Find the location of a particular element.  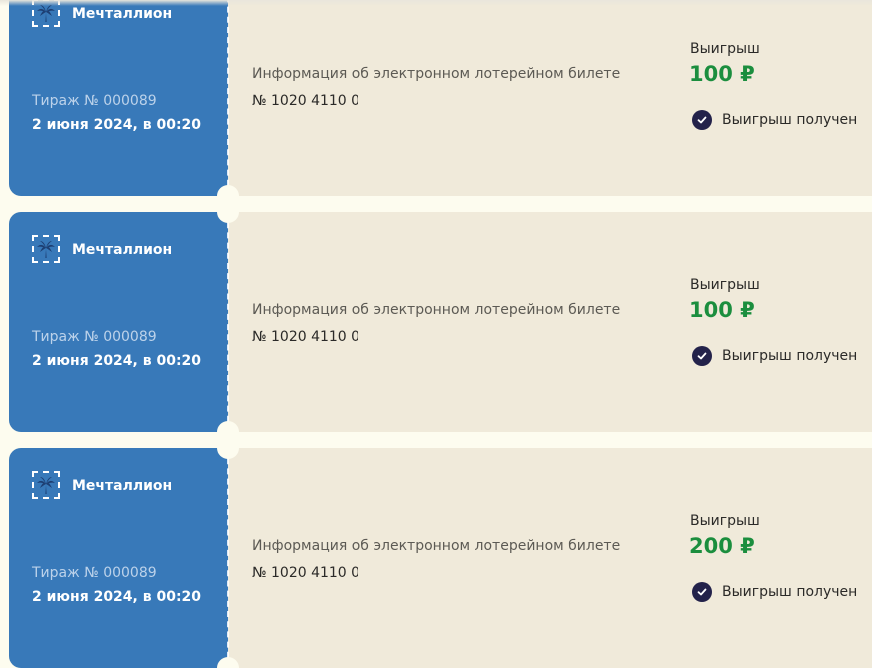

scroll-shadow is located at coordinates (436, 3).